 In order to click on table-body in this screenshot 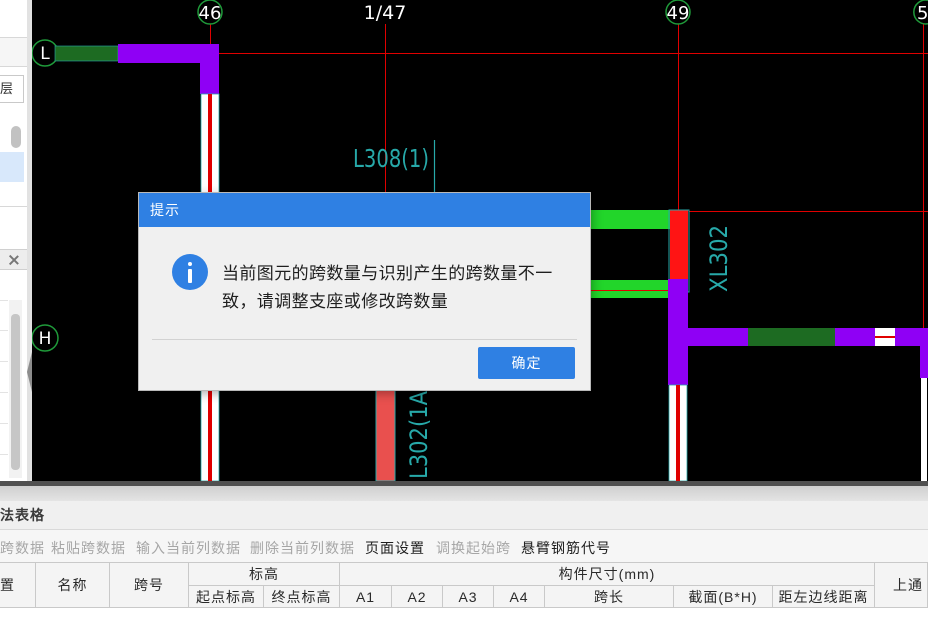, I will do `click(464, 618)`.